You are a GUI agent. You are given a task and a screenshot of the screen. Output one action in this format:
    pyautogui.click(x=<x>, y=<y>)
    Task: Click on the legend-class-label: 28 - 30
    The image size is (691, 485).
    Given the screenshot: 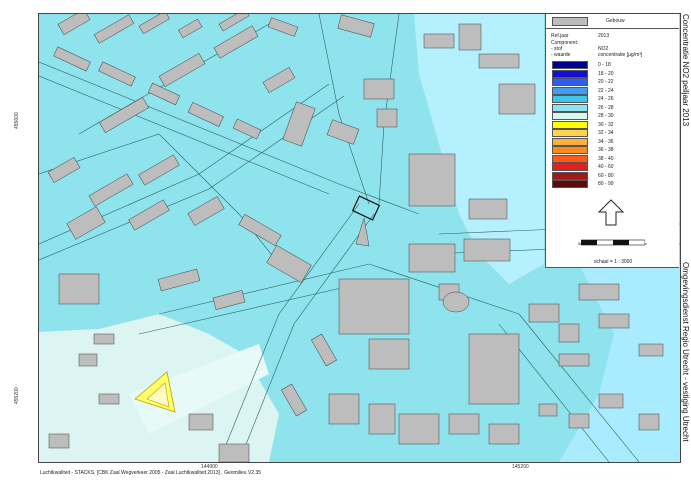 What is the action you would take?
    pyautogui.click(x=606, y=116)
    